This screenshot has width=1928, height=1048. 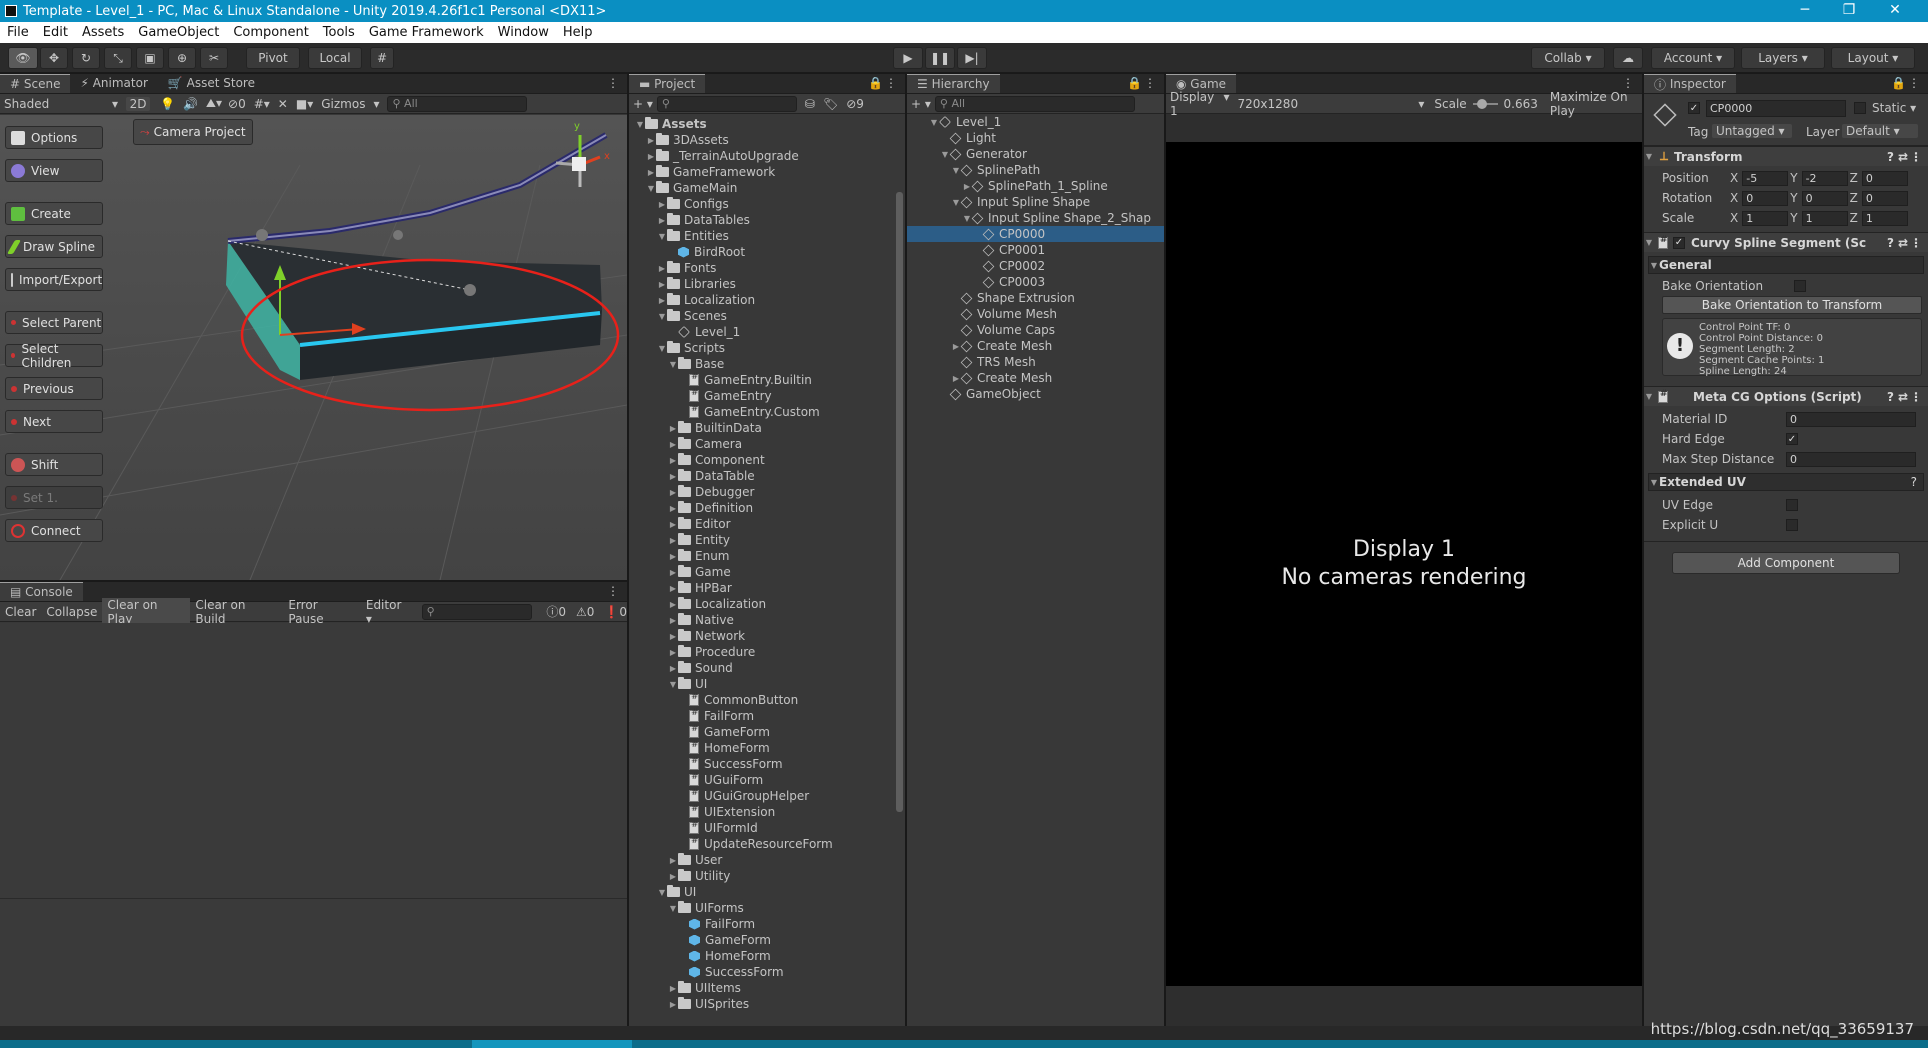 I want to click on transform-x-field: -5, so click(x=1765, y=178).